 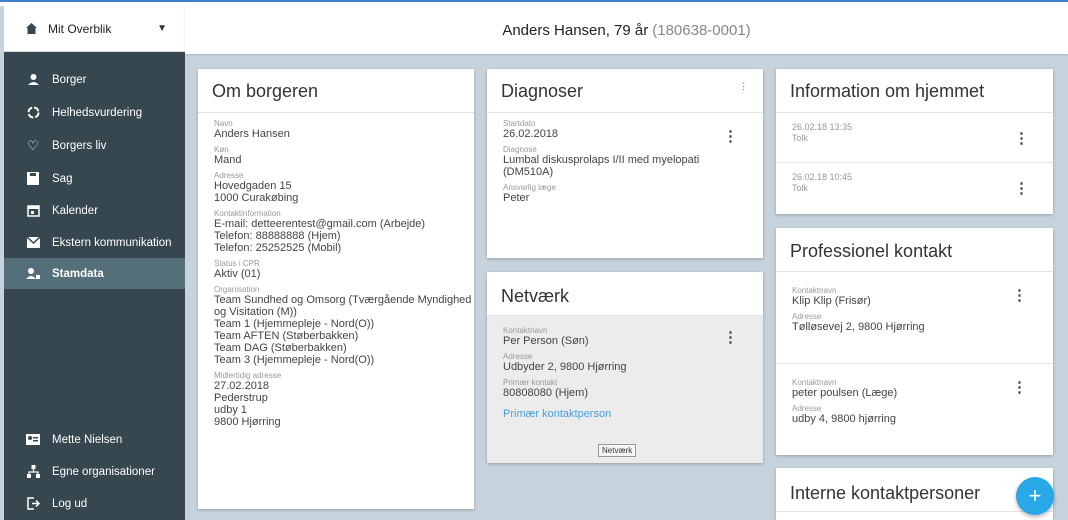 I want to click on ansvarlig-laege-label: Ansvarlig læge, so click(x=529, y=187).